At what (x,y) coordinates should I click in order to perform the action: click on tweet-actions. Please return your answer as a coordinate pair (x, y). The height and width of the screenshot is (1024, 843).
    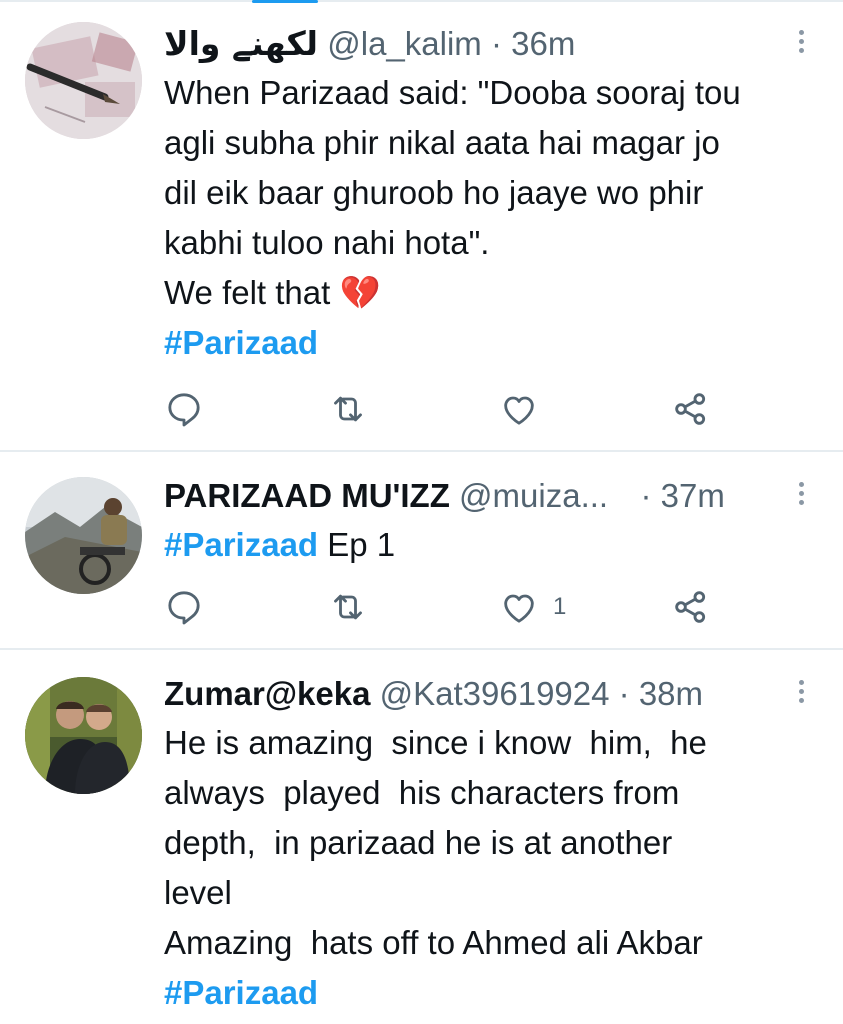
    Looking at the image, I should click on (444, 409).